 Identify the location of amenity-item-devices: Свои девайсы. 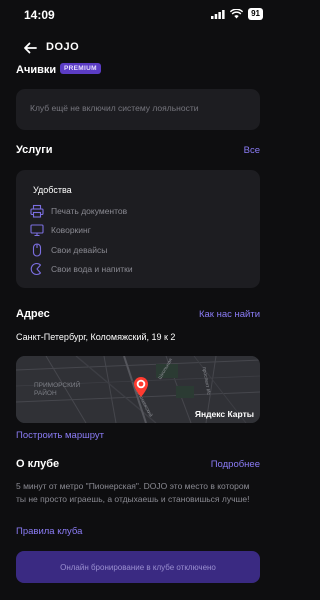
(68, 250).